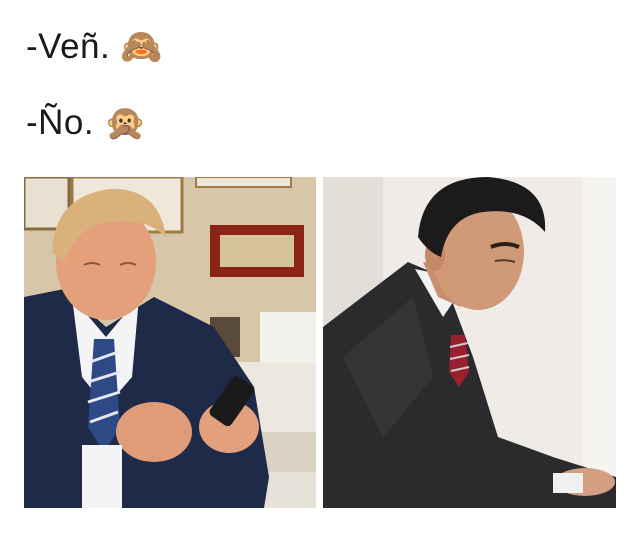 This screenshot has height=533, width=640. What do you see at coordinates (60, 122) in the screenshot?
I see `caption-line-2-text: -Ño.` at bounding box center [60, 122].